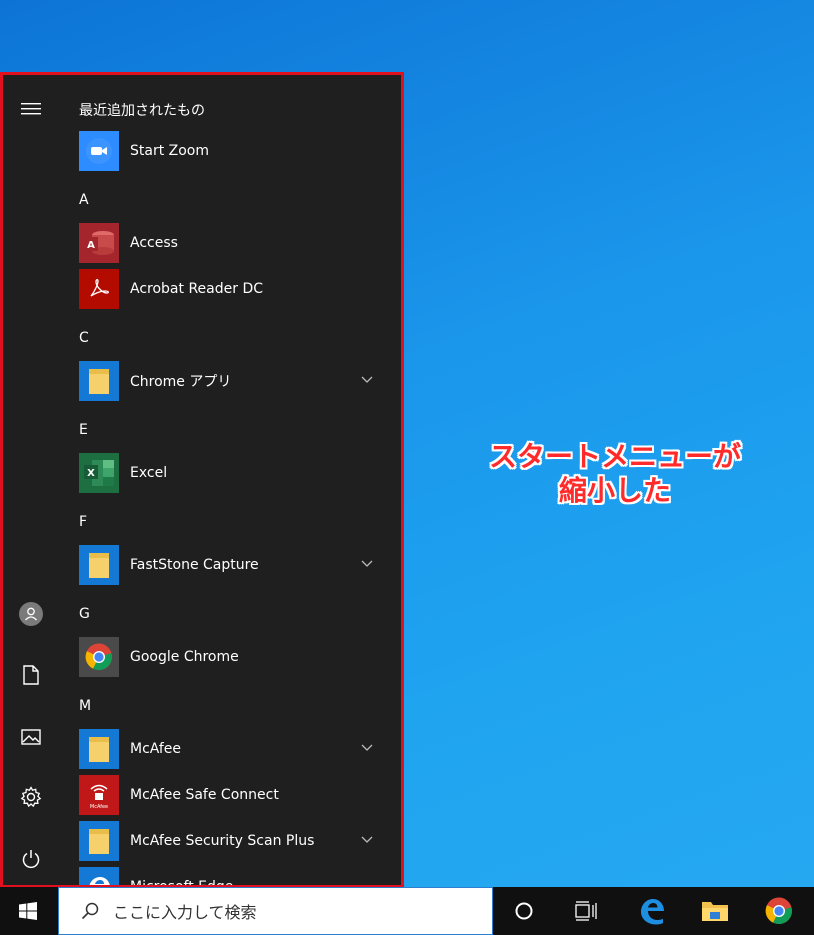 This screenshot has width=814, height=935. I want to click on taskbar-chrome-button, so click(779, 911).